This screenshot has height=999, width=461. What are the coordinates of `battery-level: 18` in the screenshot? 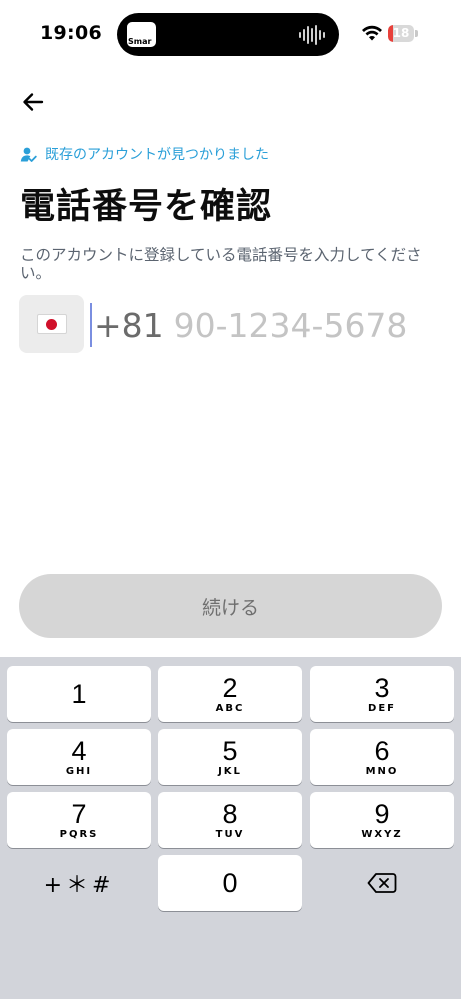 It's located at (401, 33).